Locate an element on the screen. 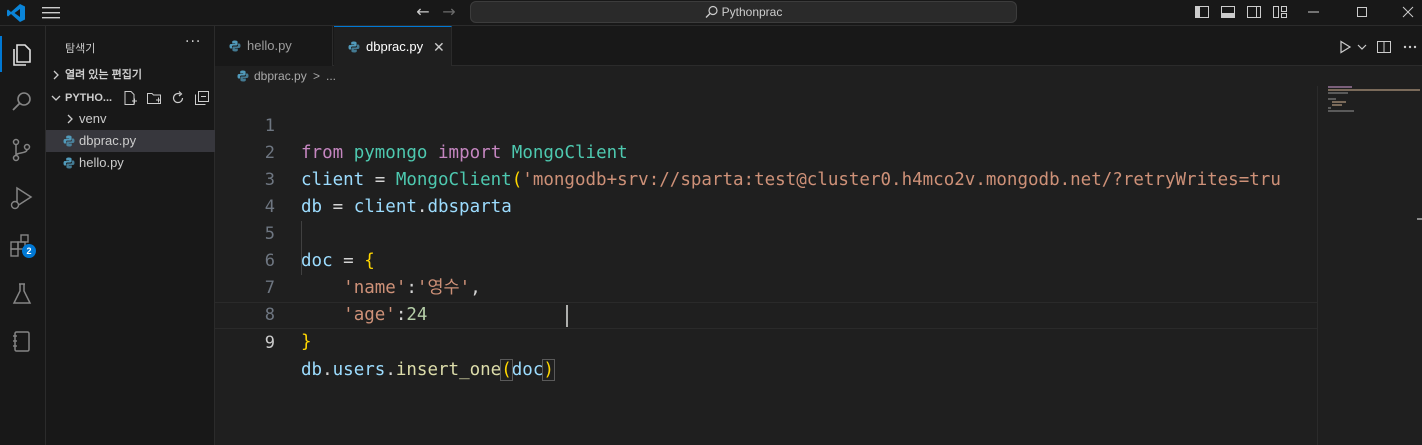 The image size is (1422, 445). run-dropdown-chevron-down-icon is located at coordinates (1362, 47).